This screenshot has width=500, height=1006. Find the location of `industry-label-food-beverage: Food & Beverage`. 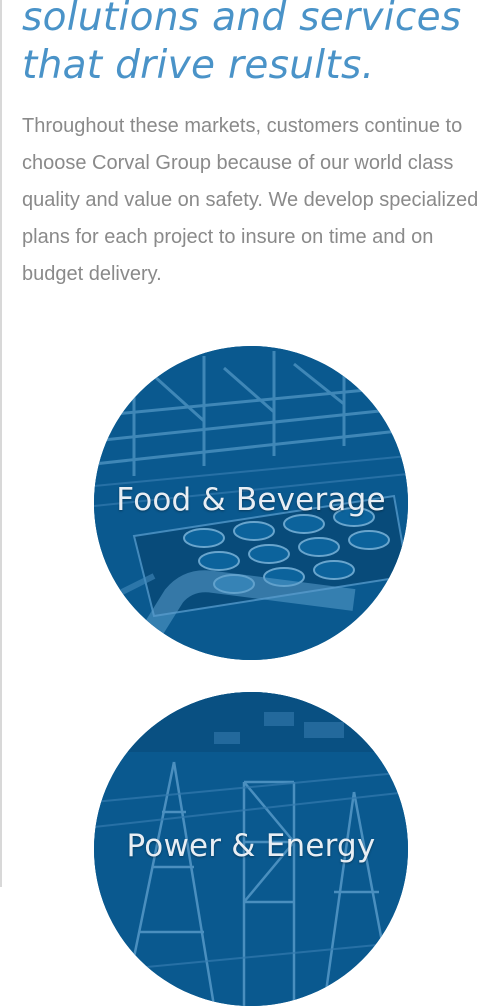

industry-label-food-beverage: Food & Beverage is located at coordinates (251, 500).